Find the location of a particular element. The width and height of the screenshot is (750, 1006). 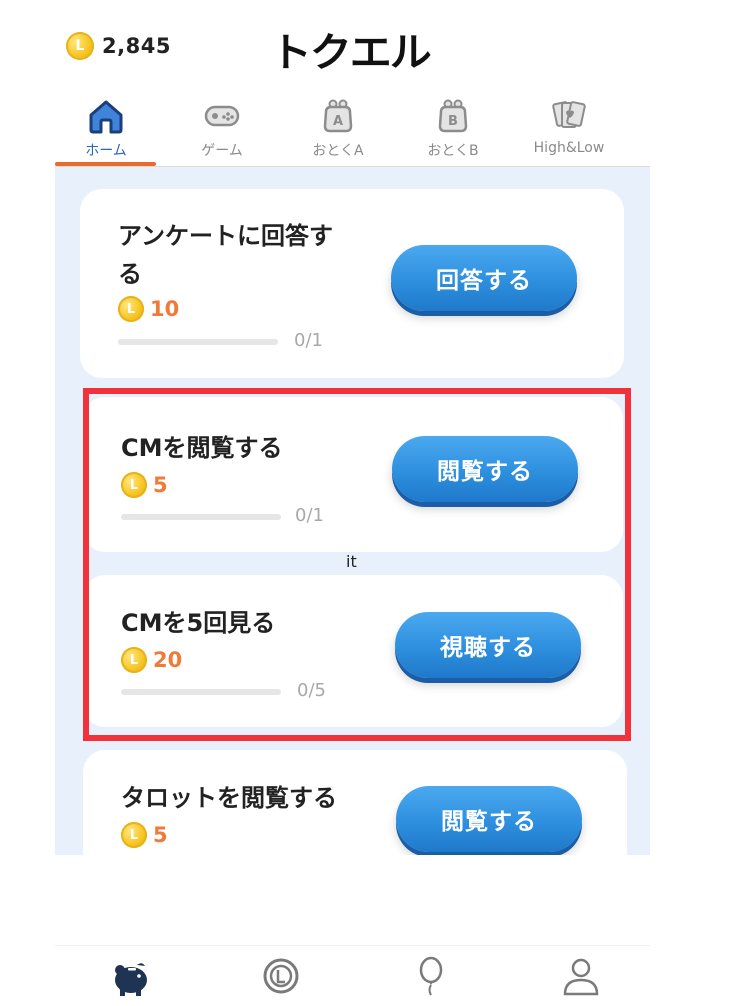

playing-cards-icon is located at coordinates (569, 116).